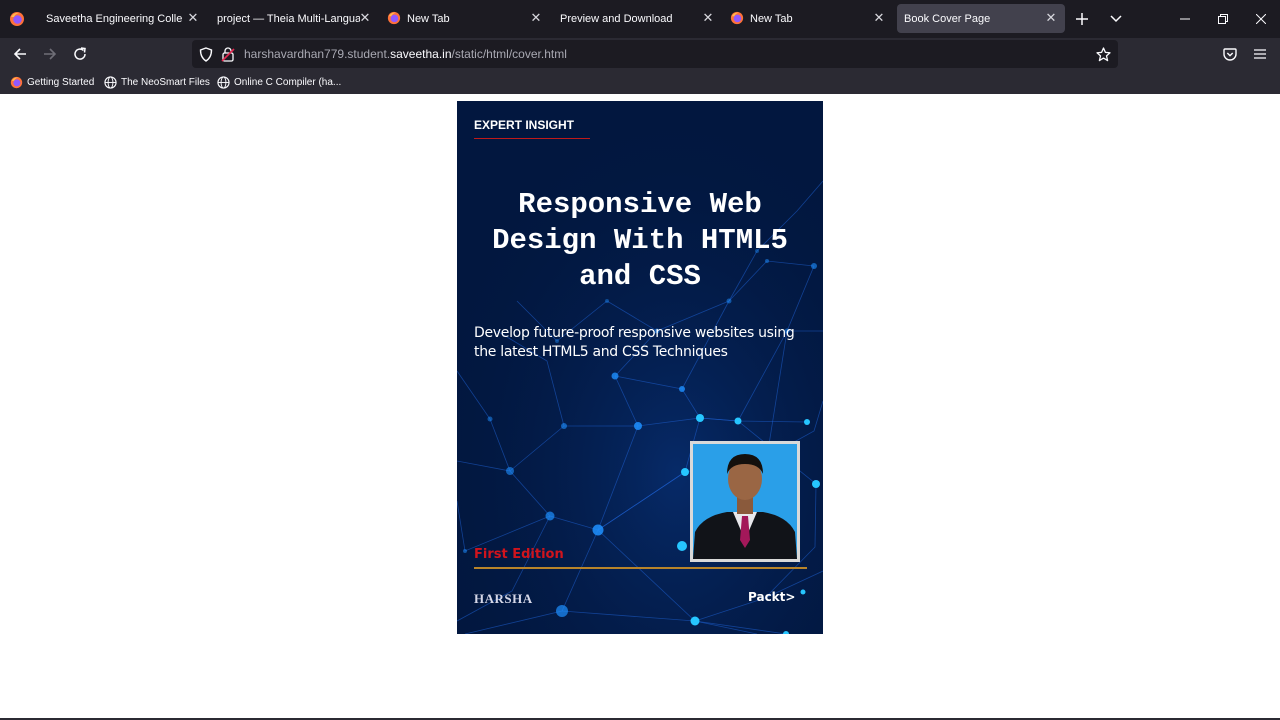  What do you see at coordinates (524, 125) in the screenshot?
I see `series-label: EXPERT INSIGHT` at bounding box center [524, 125].